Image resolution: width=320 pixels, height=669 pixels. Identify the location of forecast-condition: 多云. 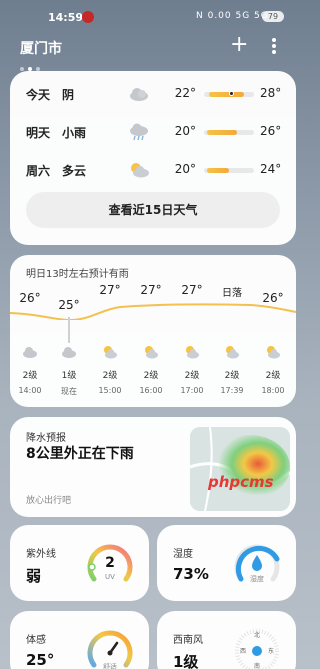
(74, 171).